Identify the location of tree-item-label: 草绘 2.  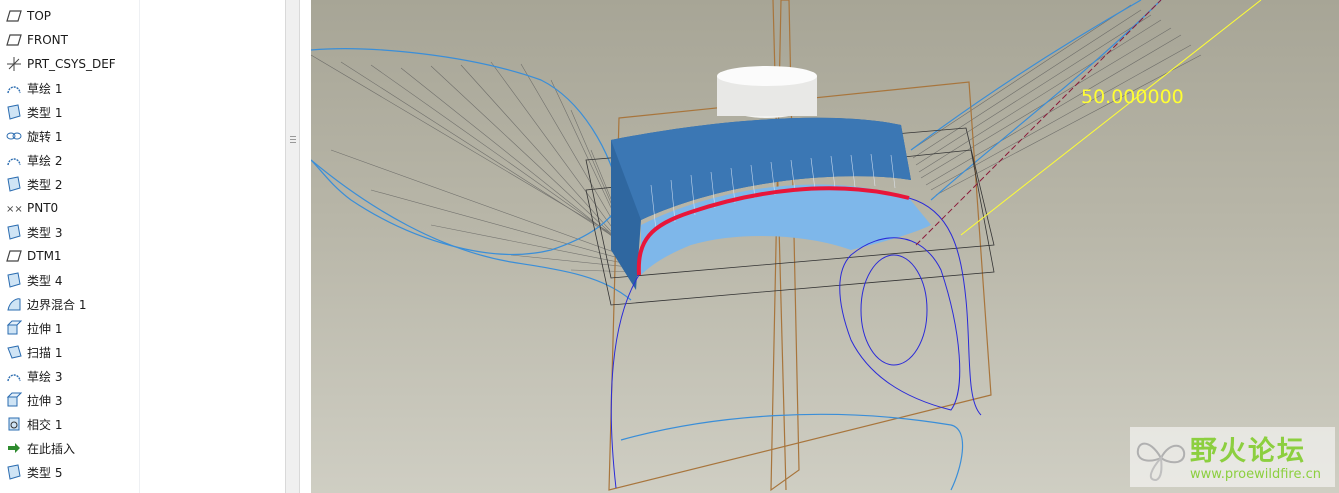
(45, 160).